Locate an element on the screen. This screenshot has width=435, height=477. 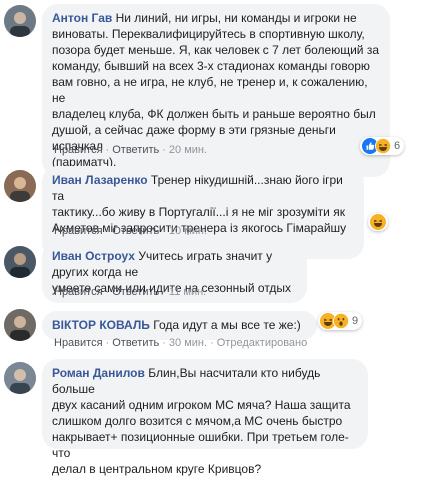
comment-text: Года идут а мы все те же:) is located at coordinates (227, 325).